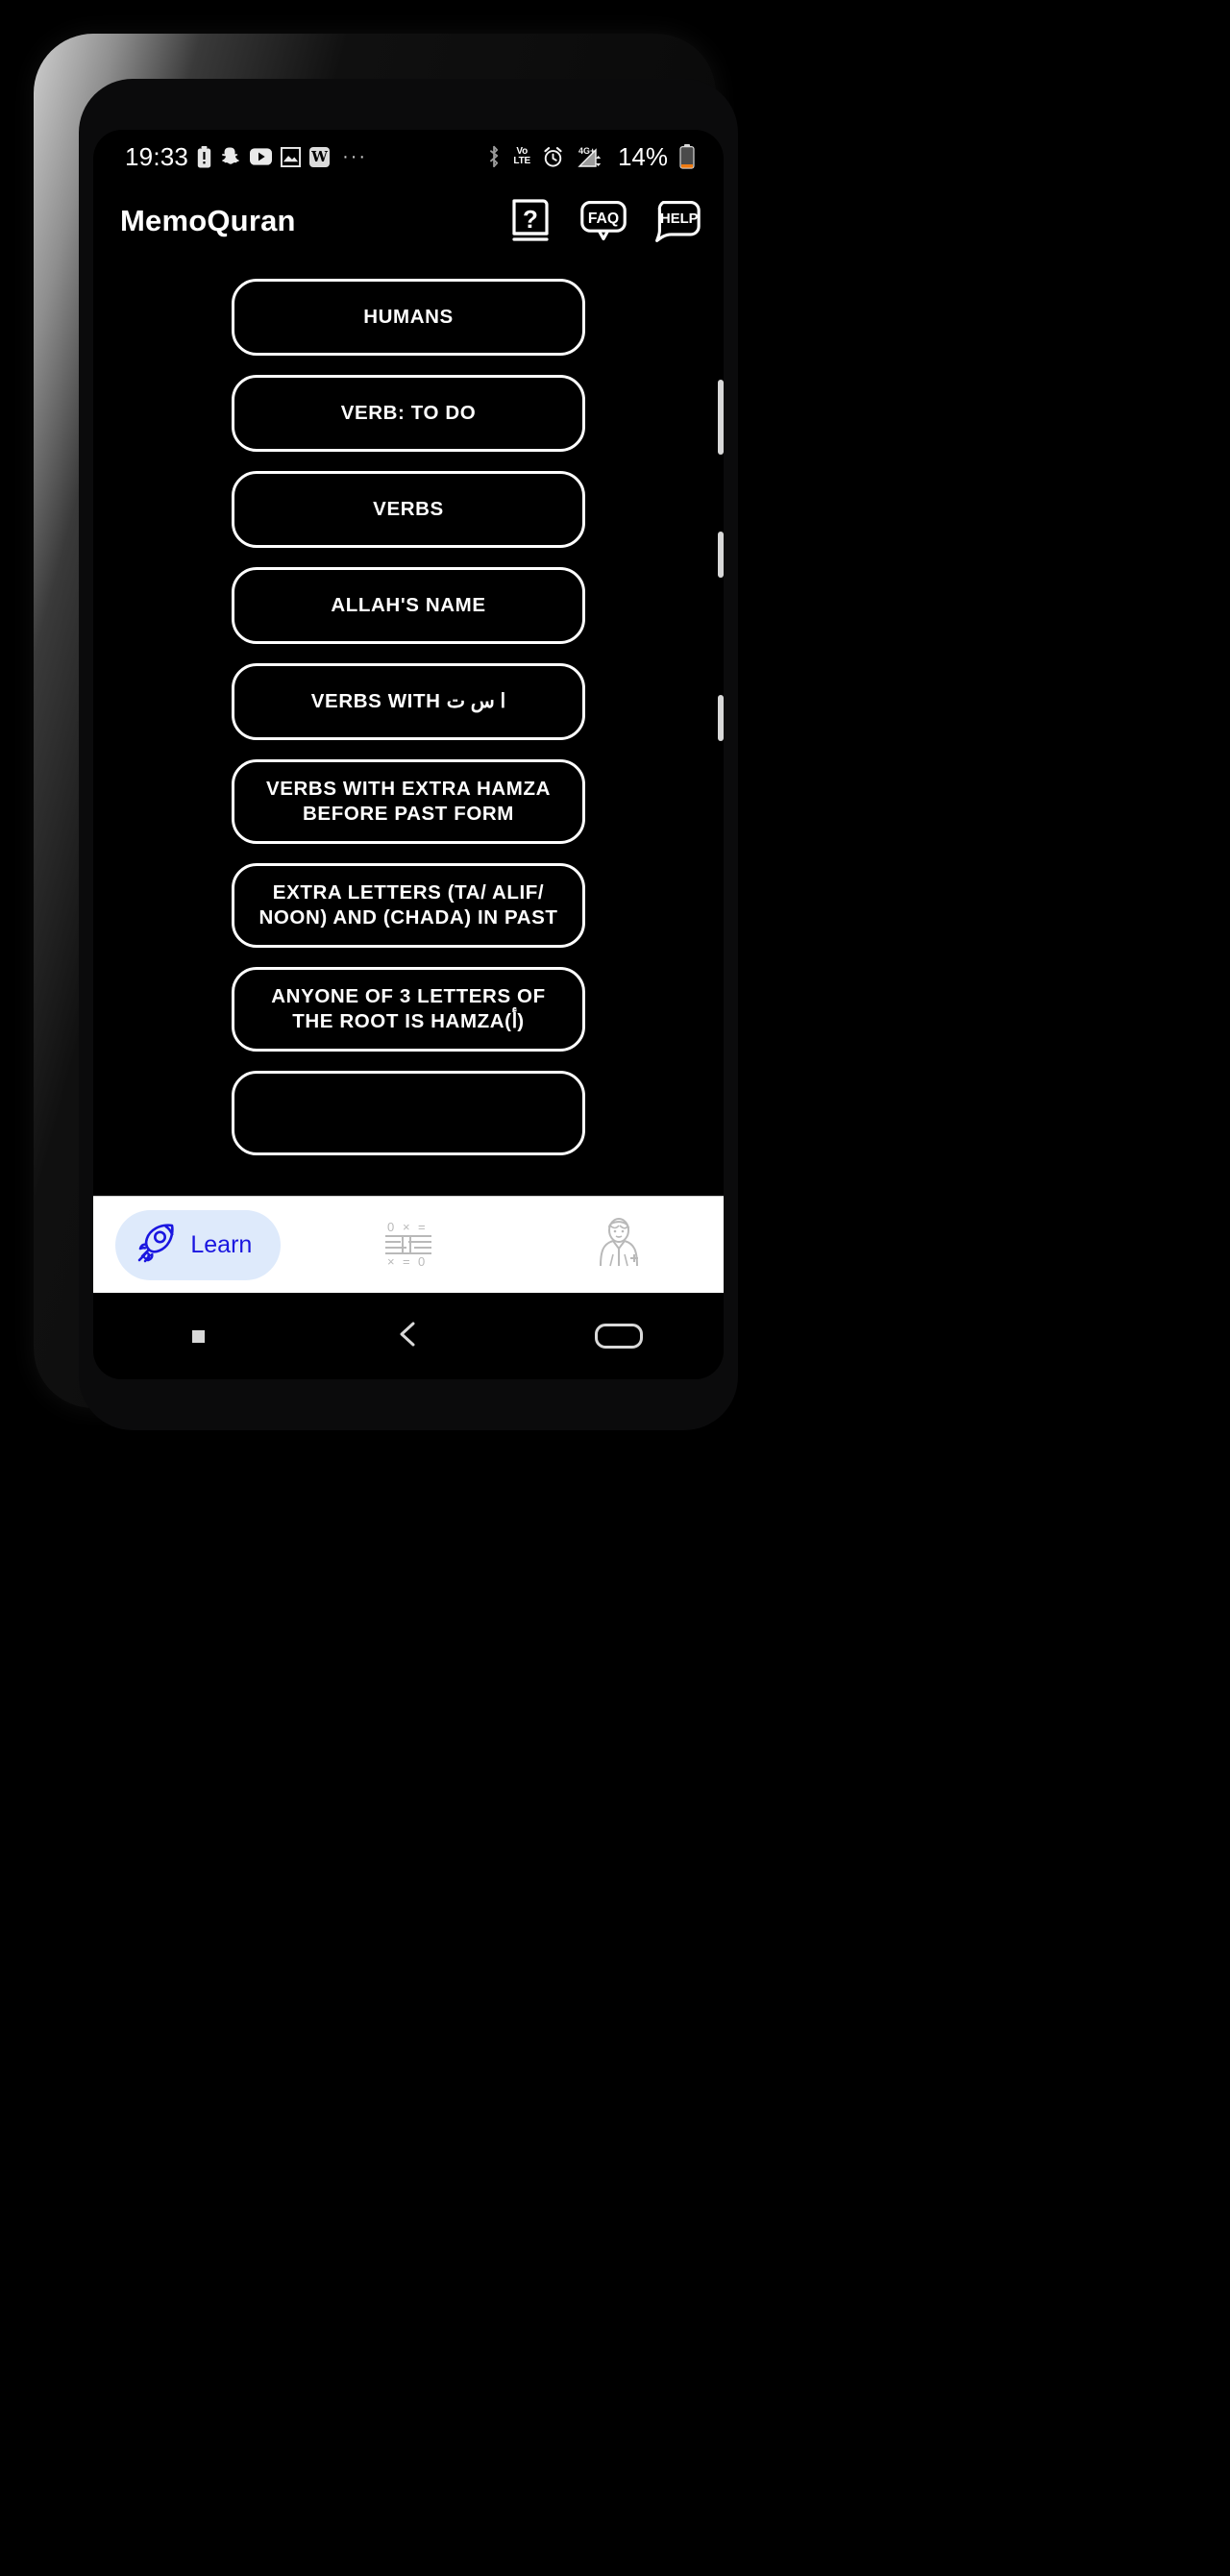  I want to click on svg-text: HELP, so click(680, 219).